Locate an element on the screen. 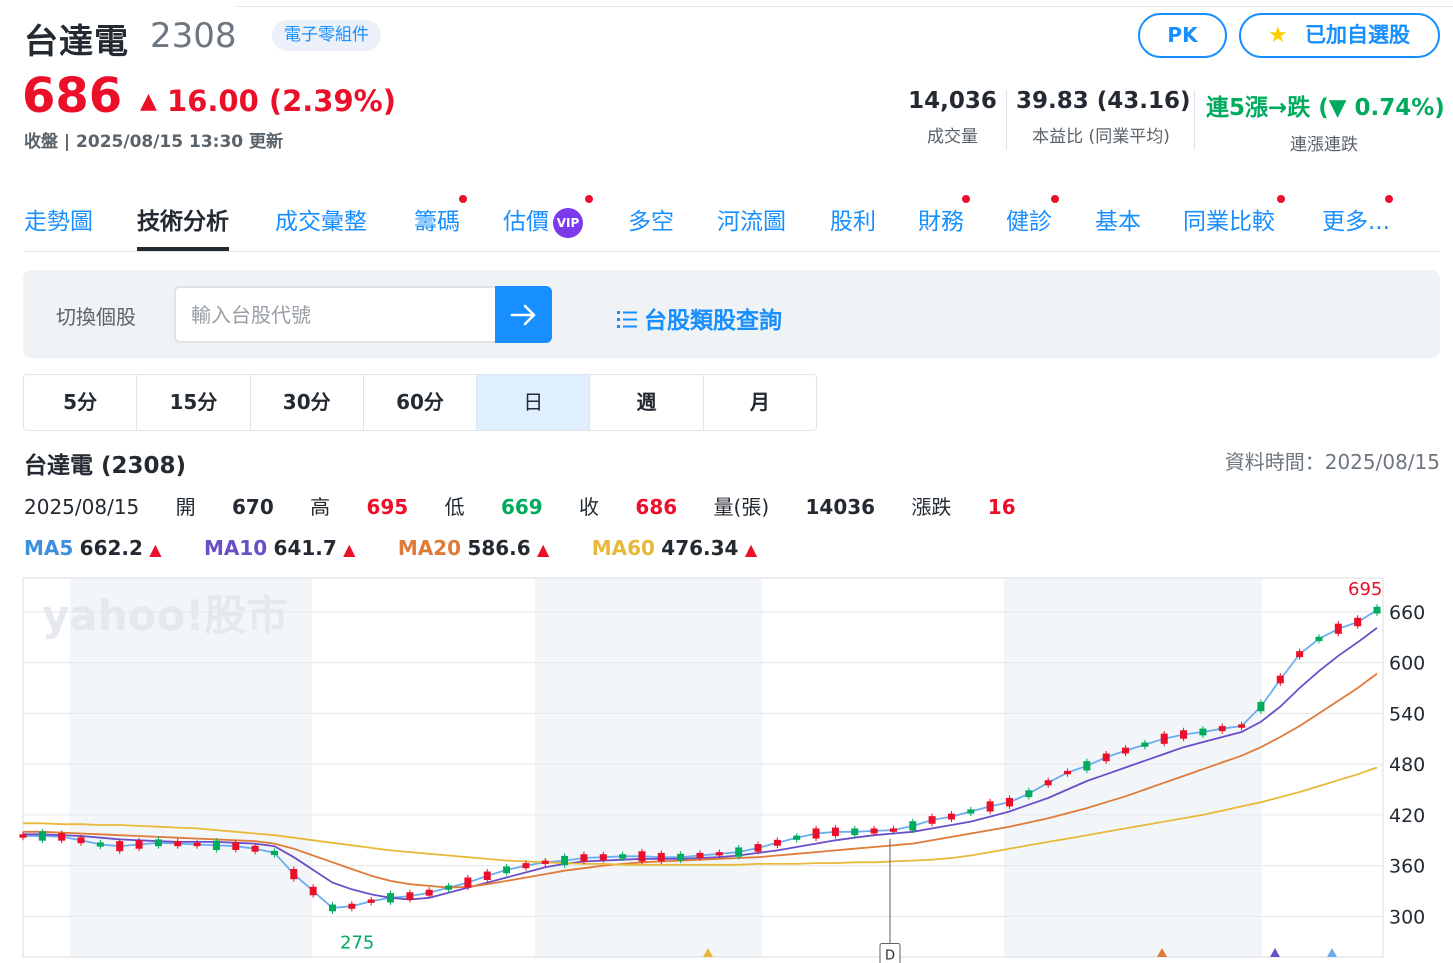 Image resolution: width=1453 pixels, height=963 pixels. vip-badge: VIP is located at coordinates (568, 223).